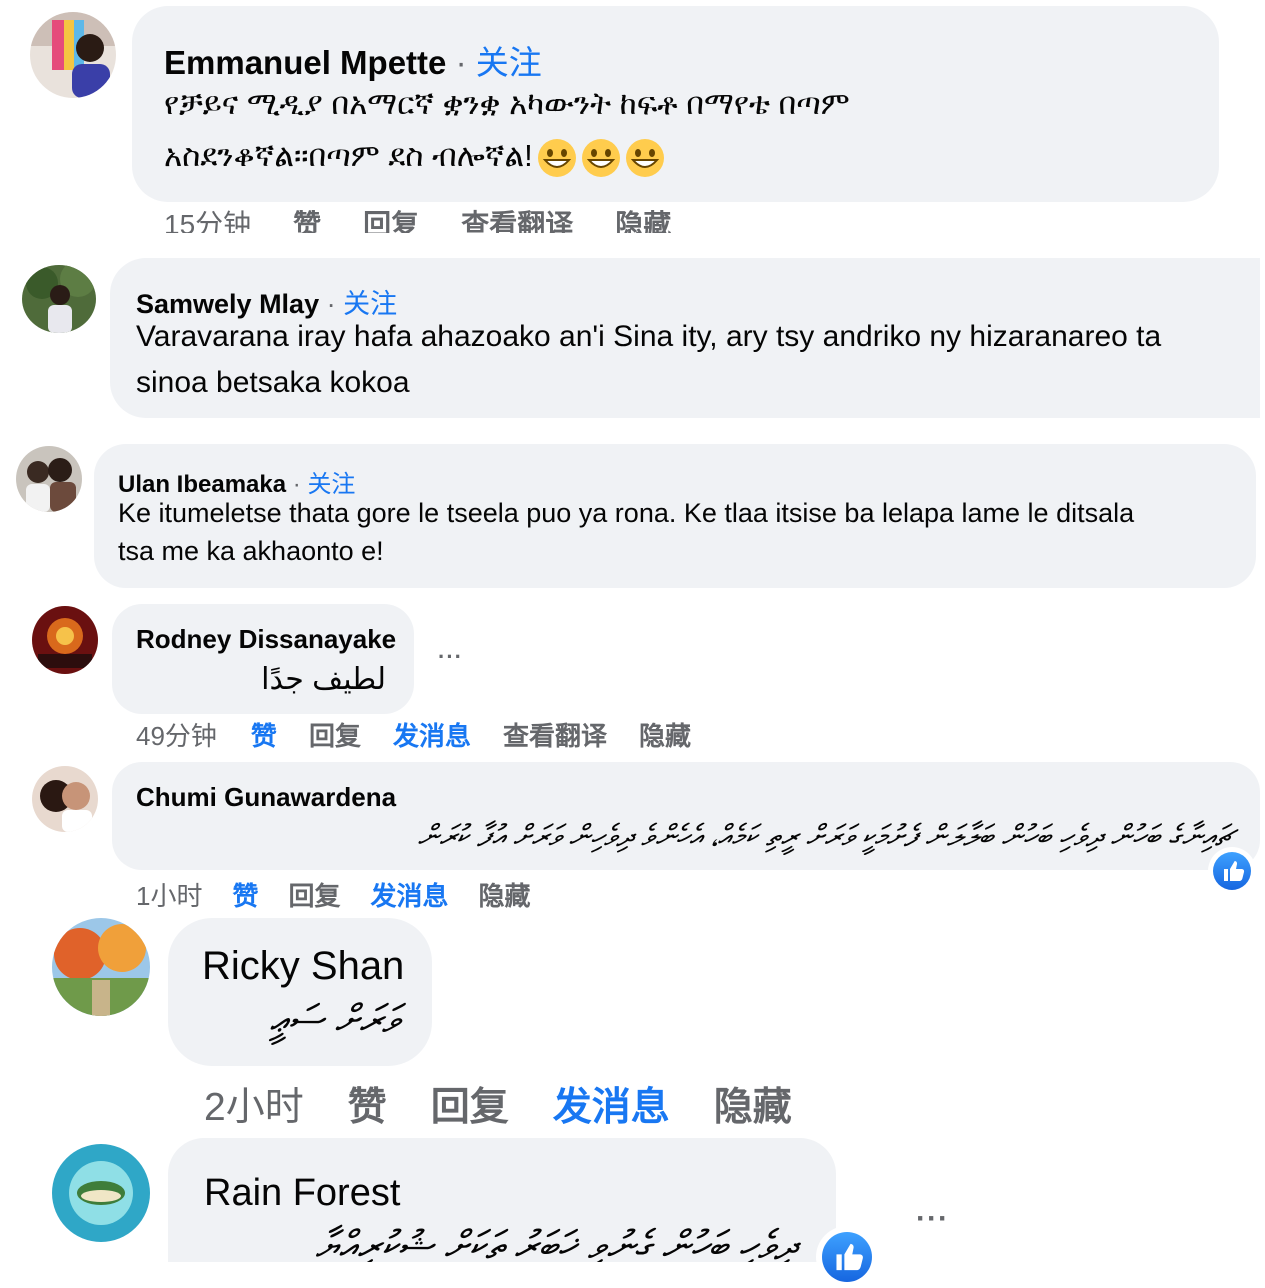 This screenshot has width=1265, height=1288. What do you see at coordinates (273, 382) in the screenshot?
I see `comment-text-line: sinoa betsaka kokoa` at bounding box center [273, 382].